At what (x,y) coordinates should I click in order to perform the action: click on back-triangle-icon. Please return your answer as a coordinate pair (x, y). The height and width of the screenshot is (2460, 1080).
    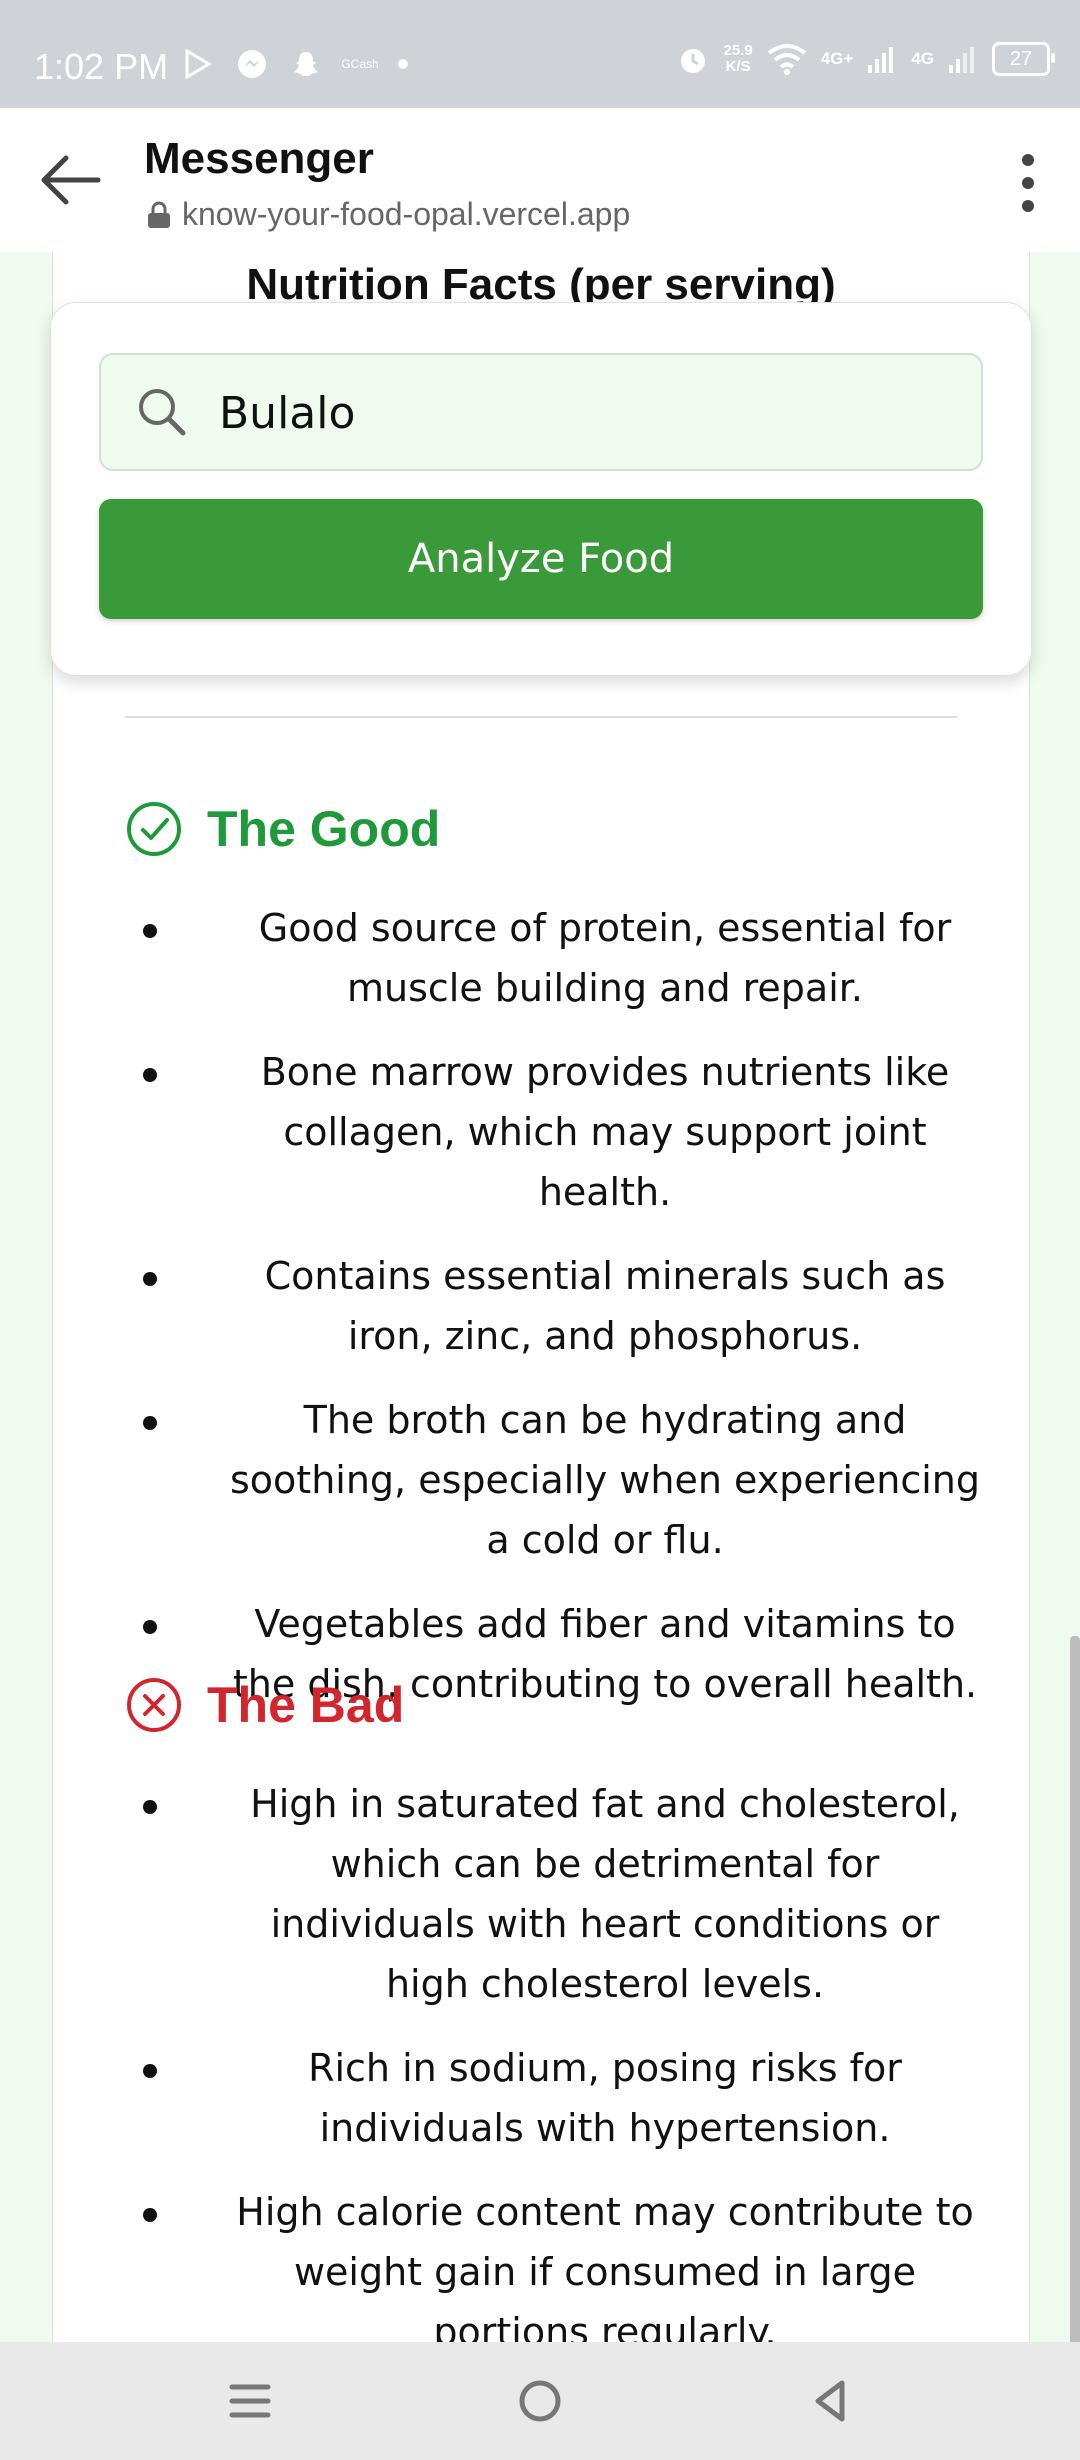
    Looking at the image, I should click on (830, 2401).